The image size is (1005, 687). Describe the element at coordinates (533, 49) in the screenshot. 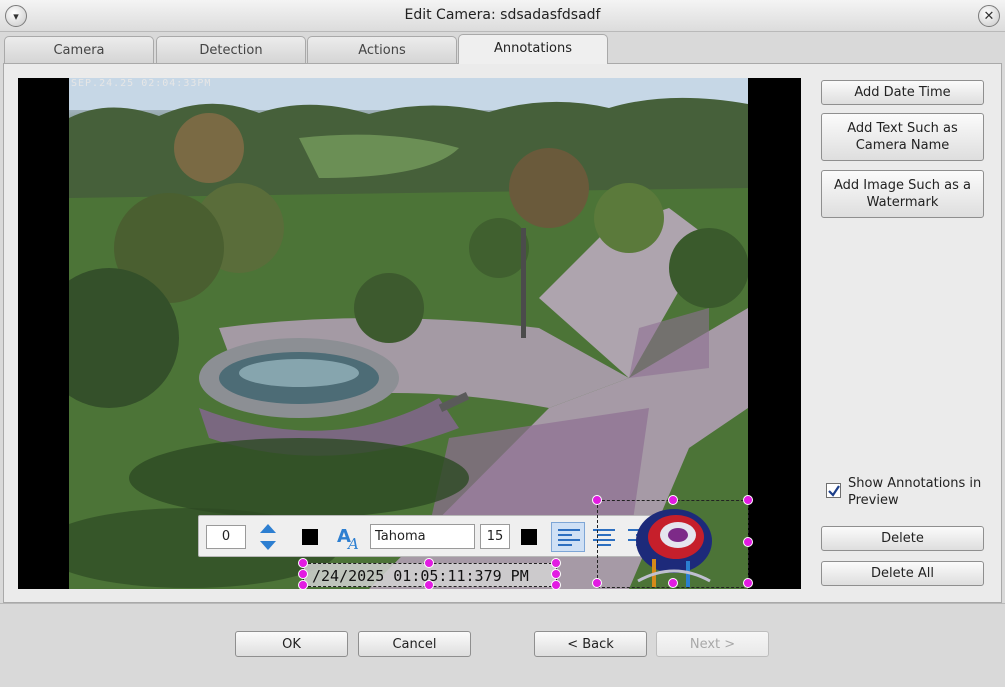

I see `tab-annotations: Annotations` at that location.